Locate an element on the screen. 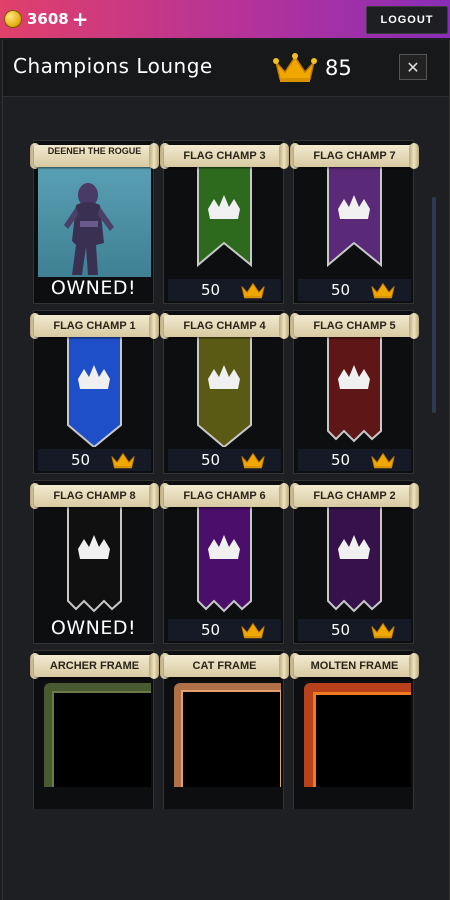 The height and width of the screenshot is (900, 450). scrollbar is located at coordinates (434, 305).